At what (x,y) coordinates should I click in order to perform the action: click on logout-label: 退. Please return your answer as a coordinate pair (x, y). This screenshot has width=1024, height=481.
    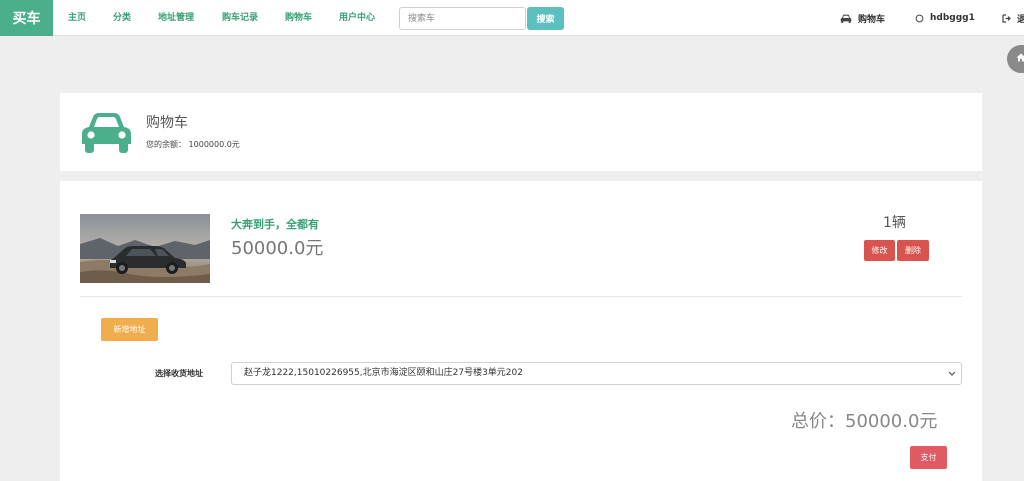
    Looking at the image, I should click on (1020, 19).